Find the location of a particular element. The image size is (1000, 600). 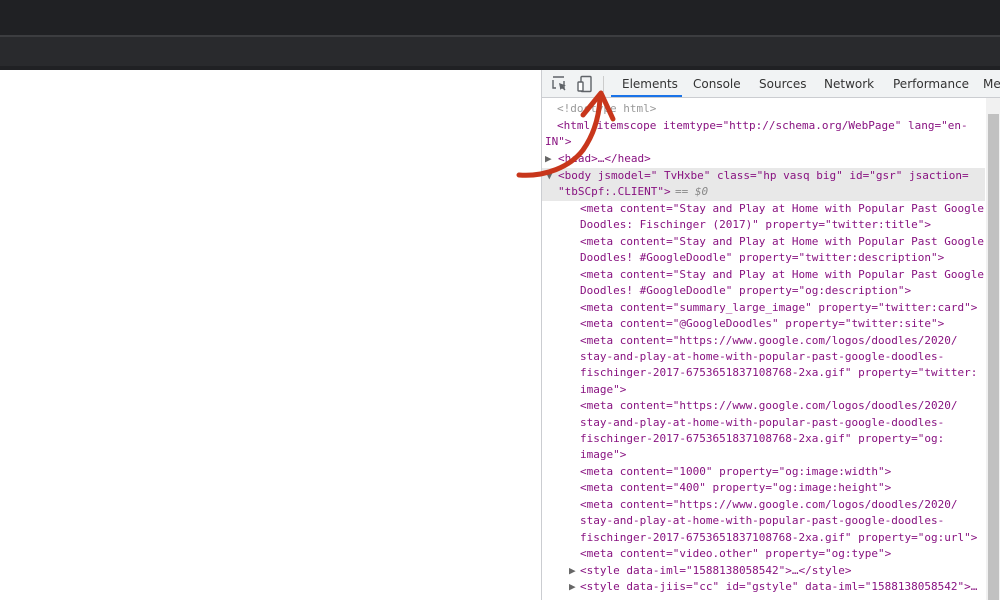

tab-sources: Sources is located at coordinates (782, 83).